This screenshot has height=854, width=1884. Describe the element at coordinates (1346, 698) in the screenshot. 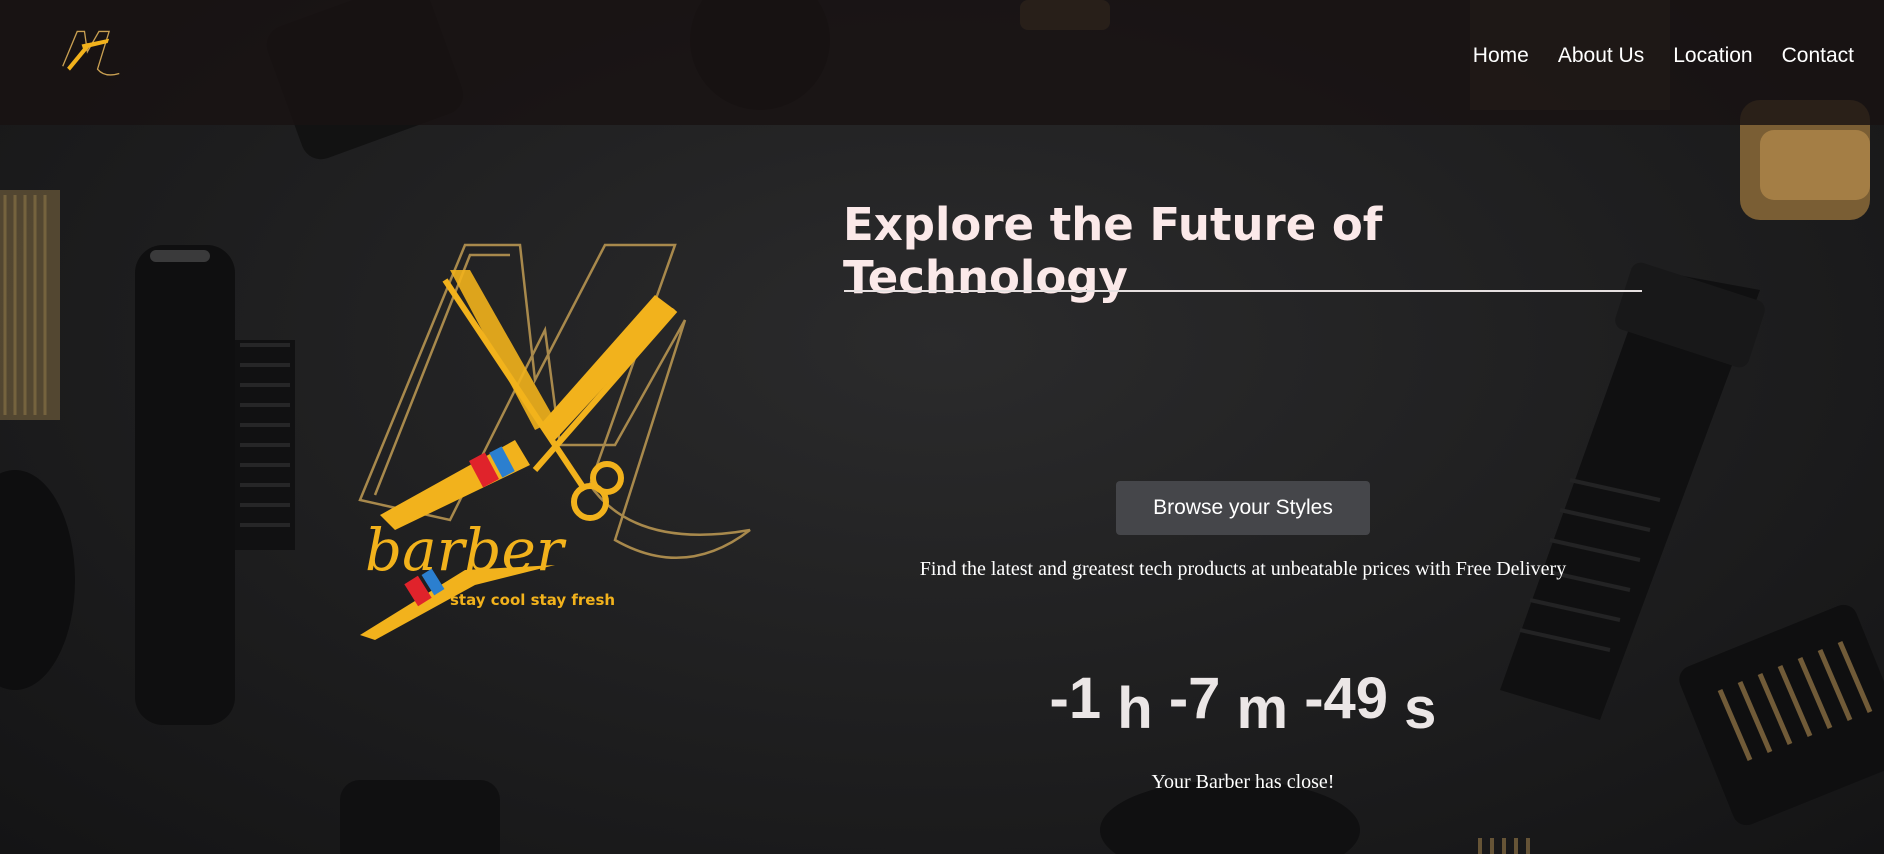

I see `countdown-seconds: -49` at that location.